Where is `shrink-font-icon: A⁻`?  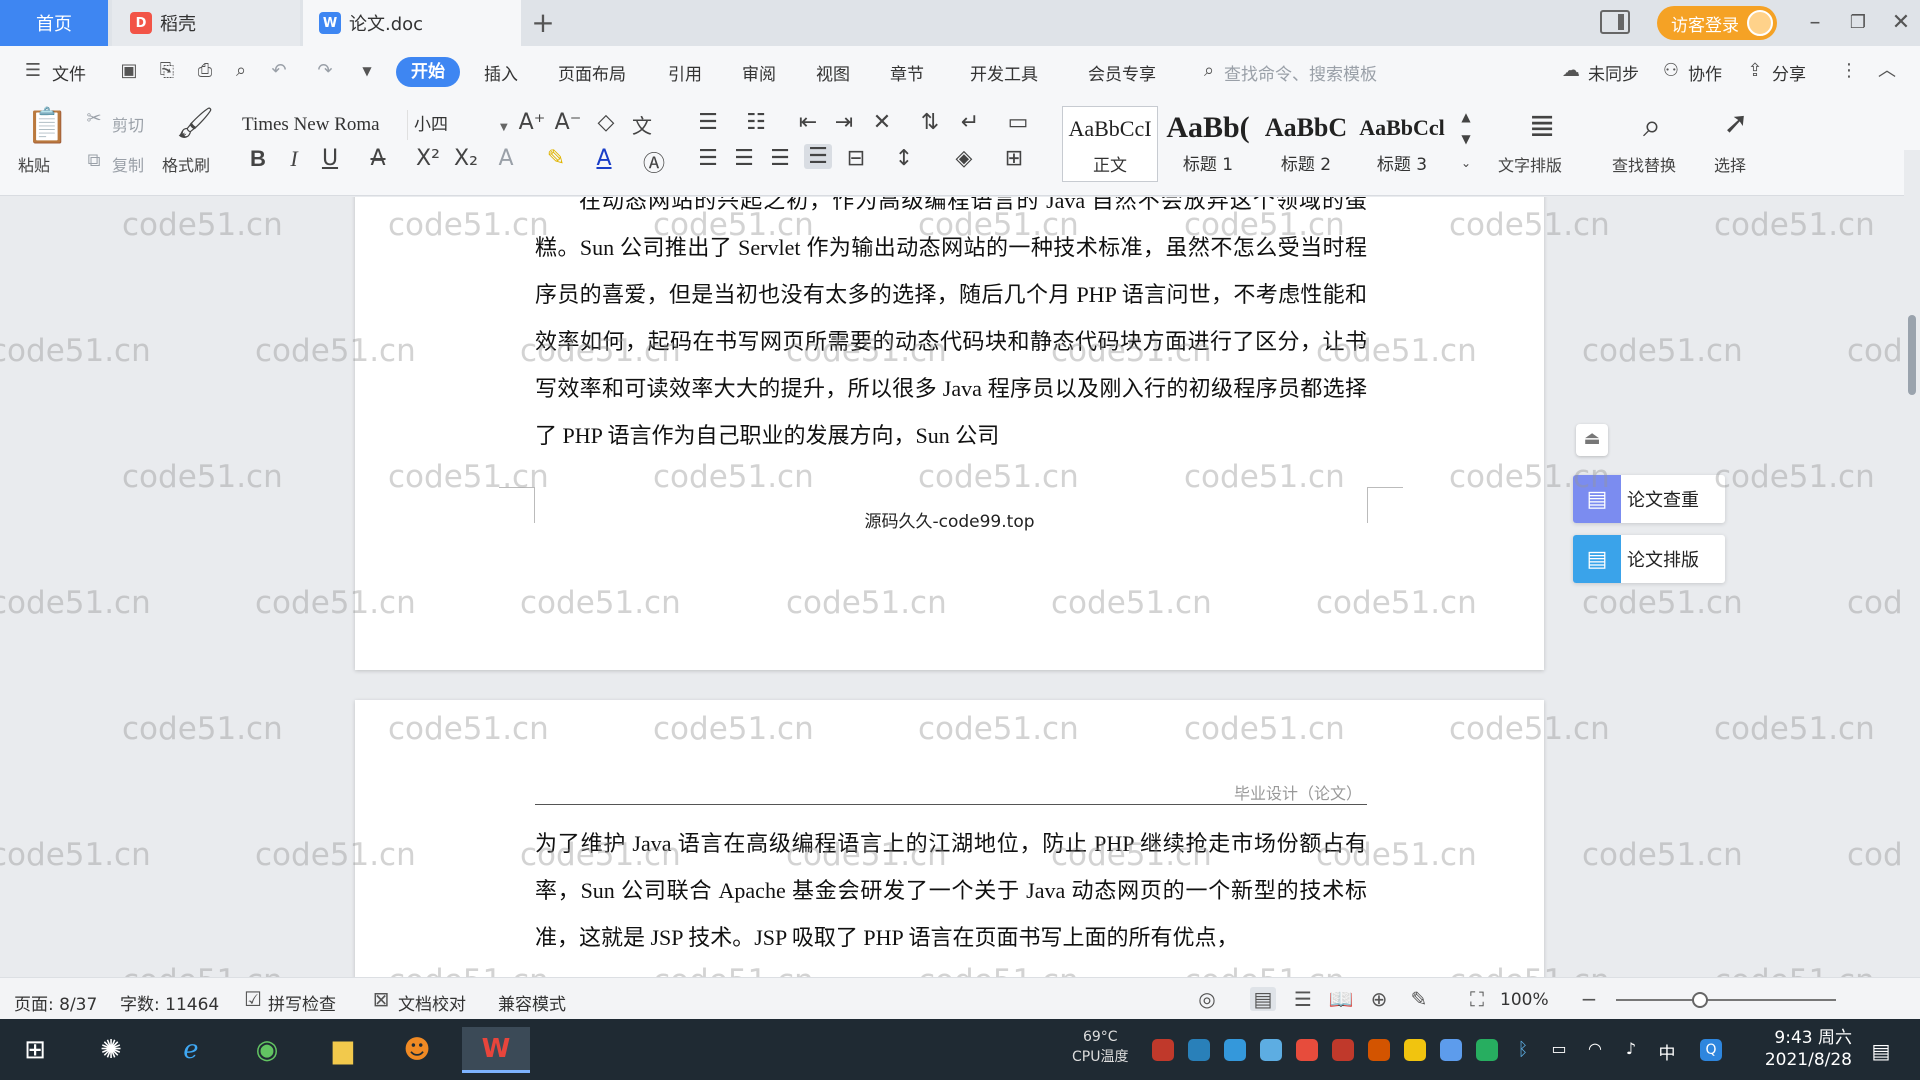
shrink-font-icon: A⁻ is located at coordinates (568, 122).